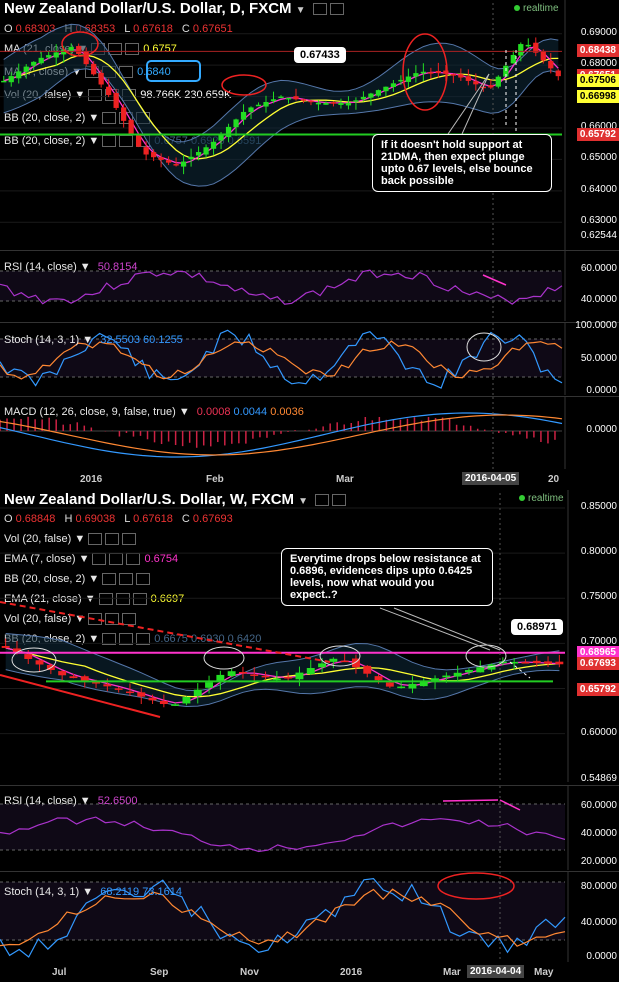 The image size is (619, 982). Describe the element at coordinates (544, 972) in the screenshot. I see `time-axis-label: May` at that location.